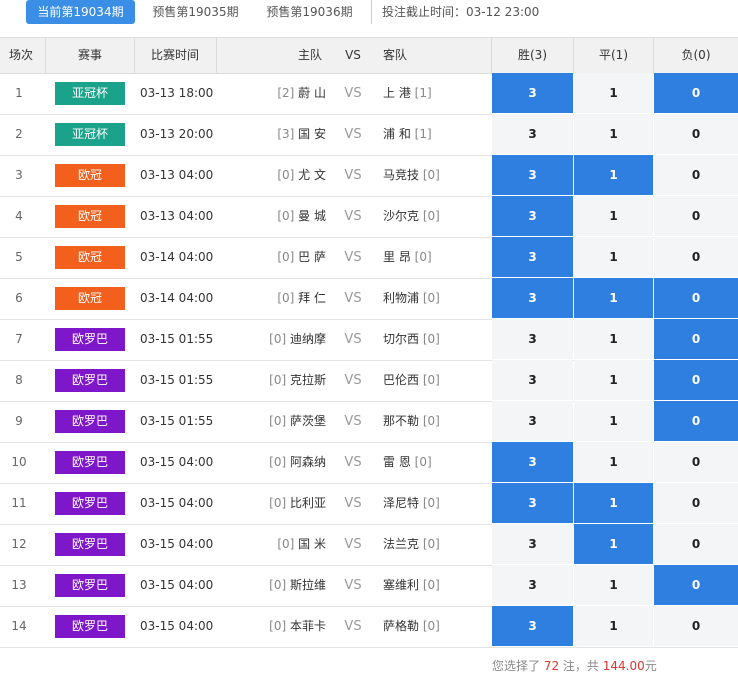  What do you see at coordinates (195, 12) in the screenshot?
I see `tab-presale-19035: 预售第19035期` at bounding box center [195, 12].